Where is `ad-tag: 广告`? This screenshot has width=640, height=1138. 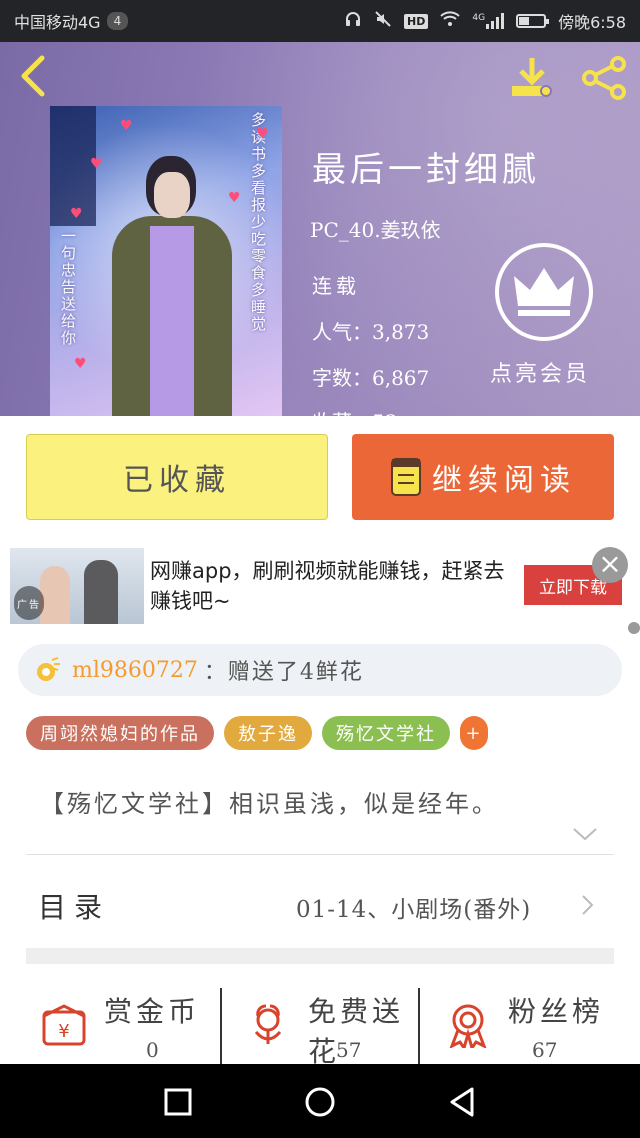
ad-tag: 广告 is located at coordinates (29, 603).